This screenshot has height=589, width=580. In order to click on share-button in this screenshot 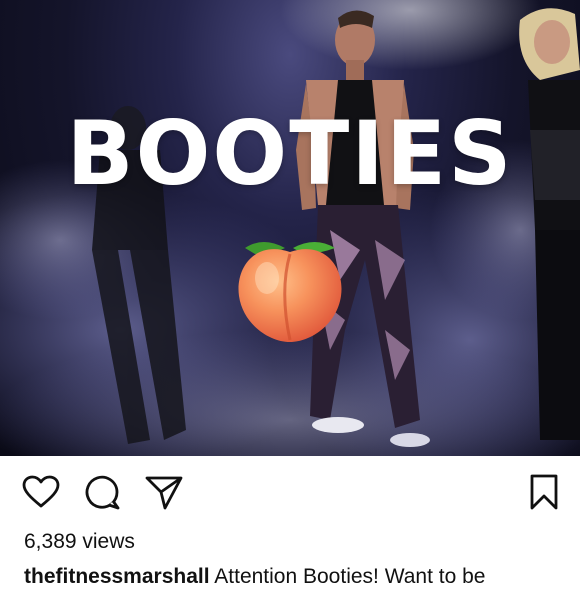, I will do `click(164, 492)`.